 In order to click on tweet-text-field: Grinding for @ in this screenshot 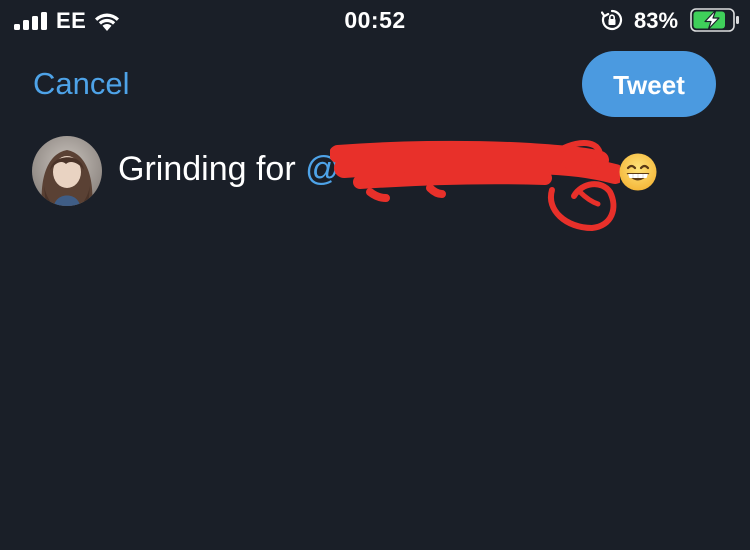, I will do `click(229, 169)`.